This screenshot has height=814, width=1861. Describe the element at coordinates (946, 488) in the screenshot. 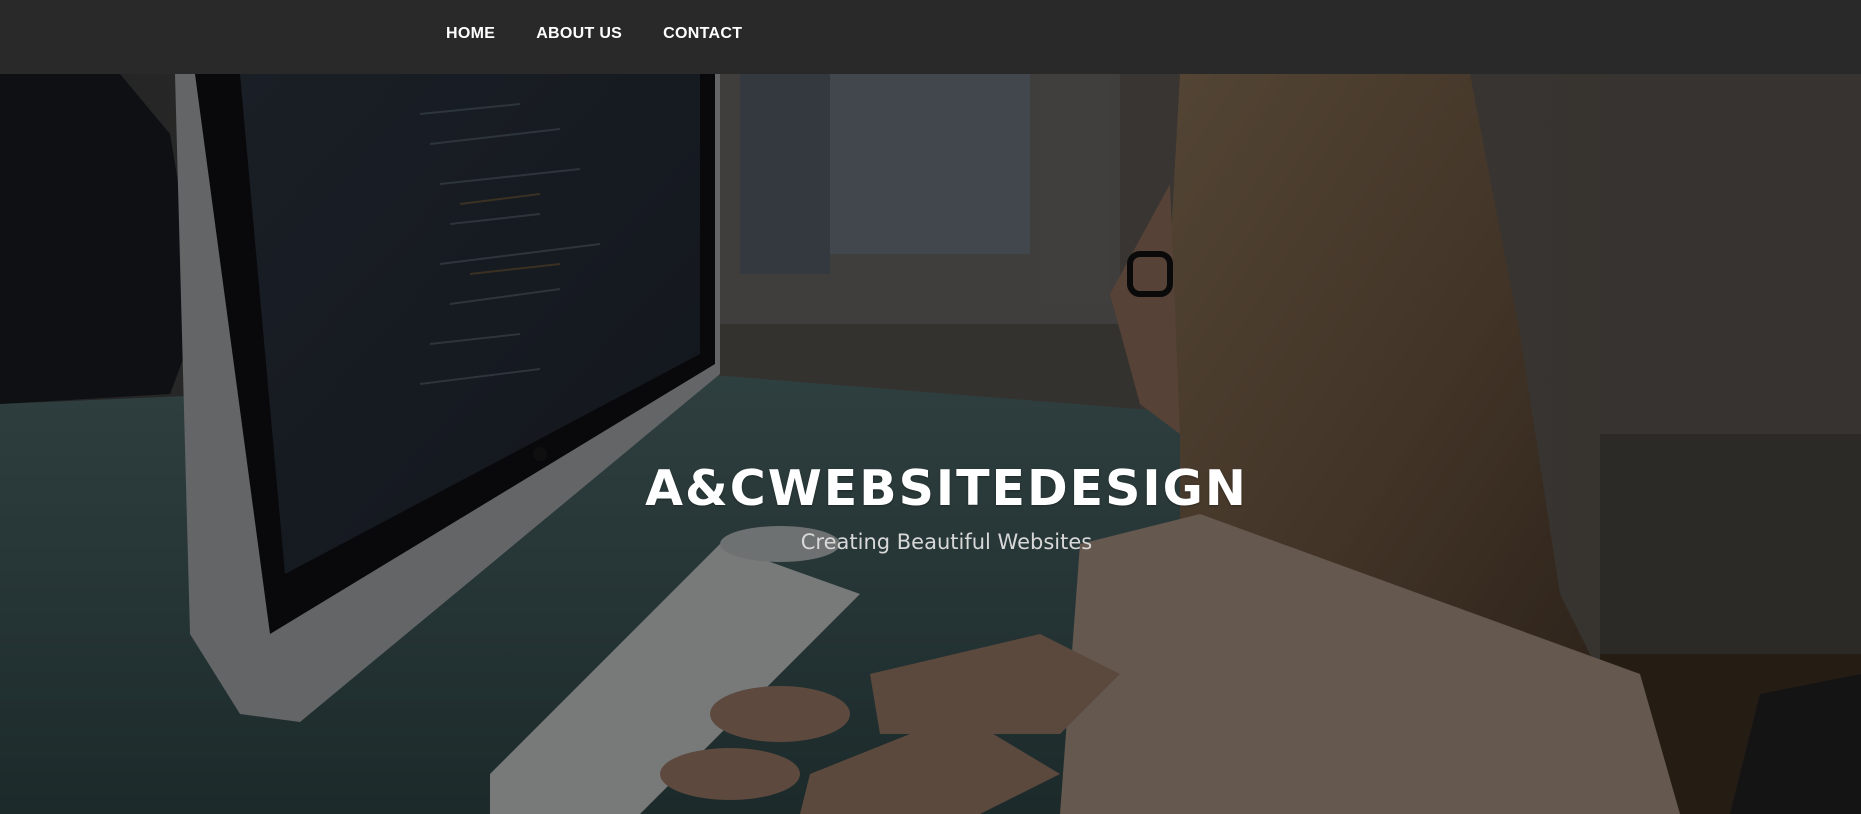

I see `site-title: A&CWEBSITEDESIGN` at that location.